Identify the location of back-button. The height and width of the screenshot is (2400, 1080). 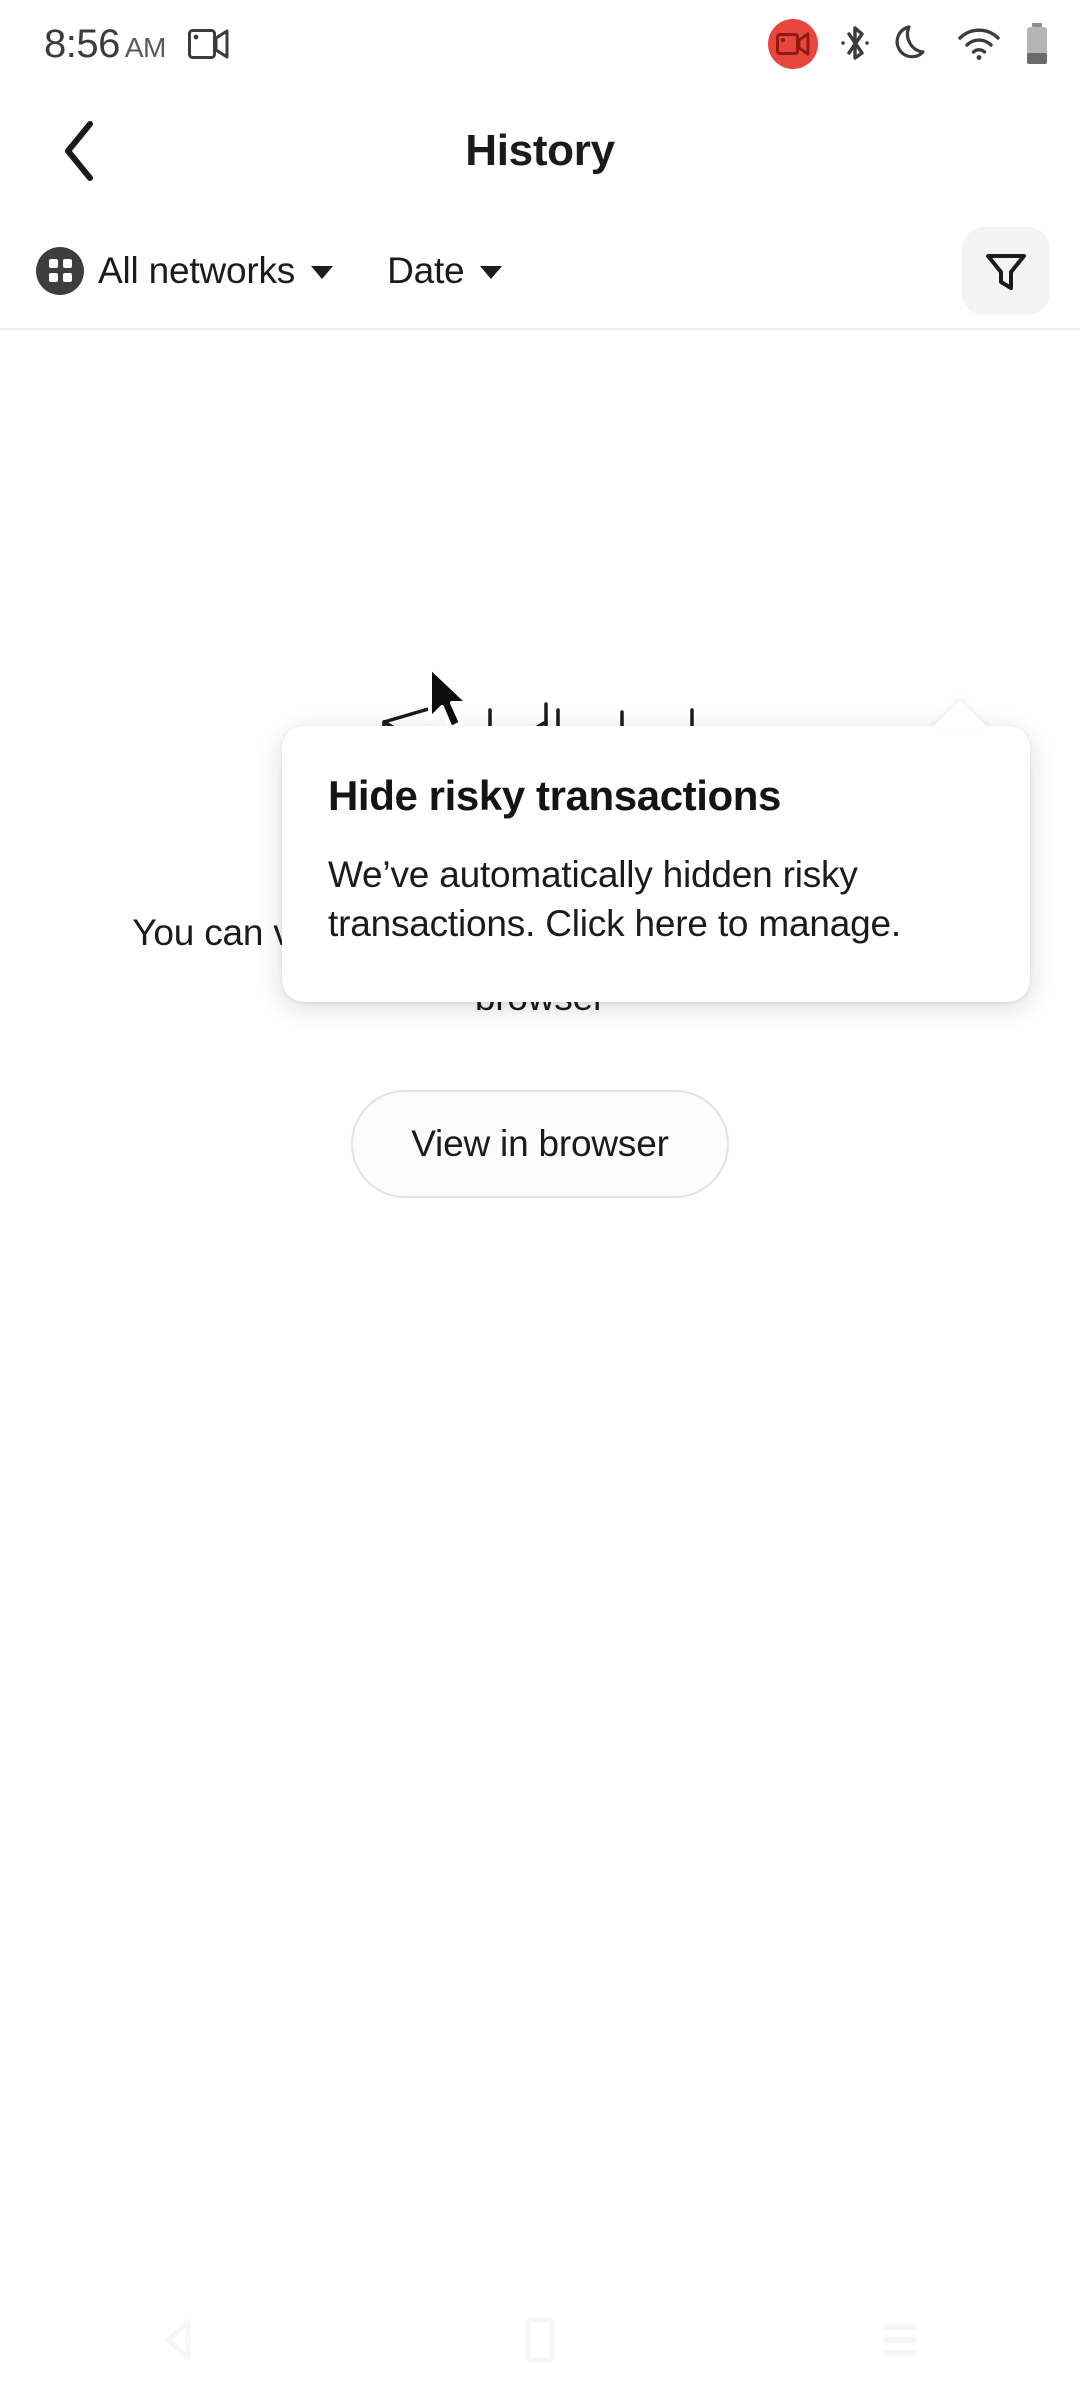
(80, 151).